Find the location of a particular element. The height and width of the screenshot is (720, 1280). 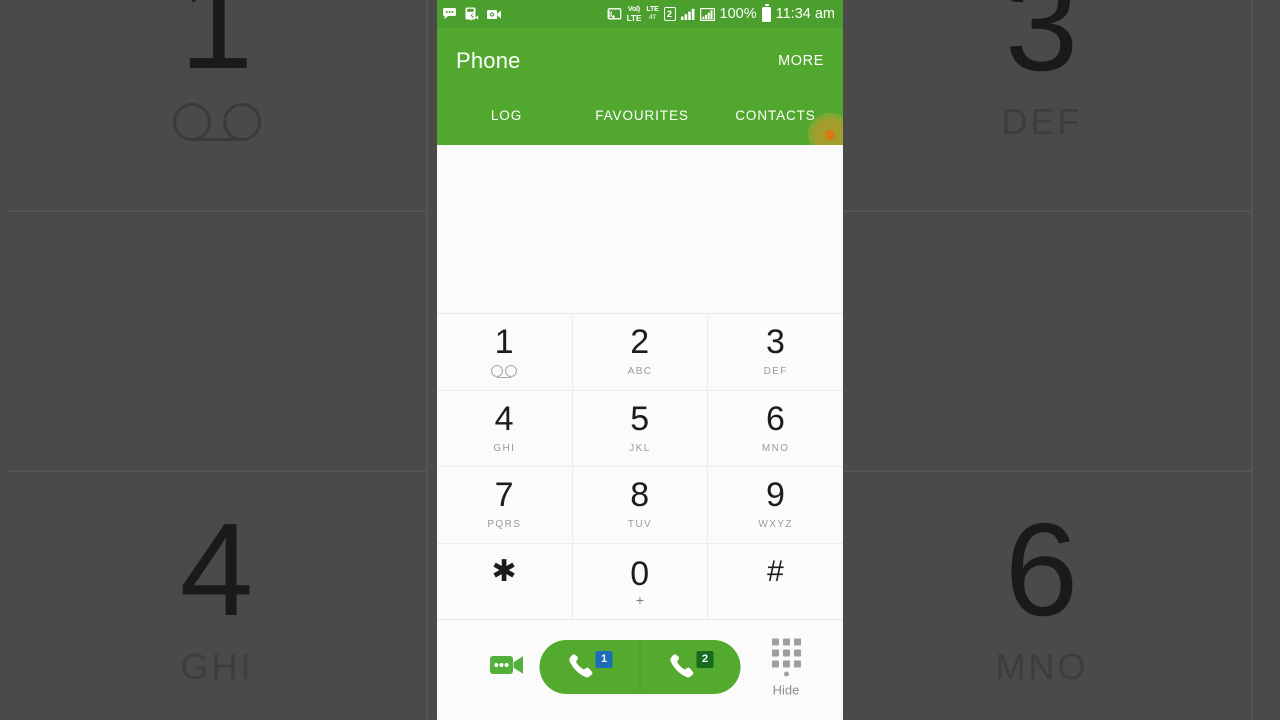

dial-key-5: 5 JKL is located at coordinates (640, 428).